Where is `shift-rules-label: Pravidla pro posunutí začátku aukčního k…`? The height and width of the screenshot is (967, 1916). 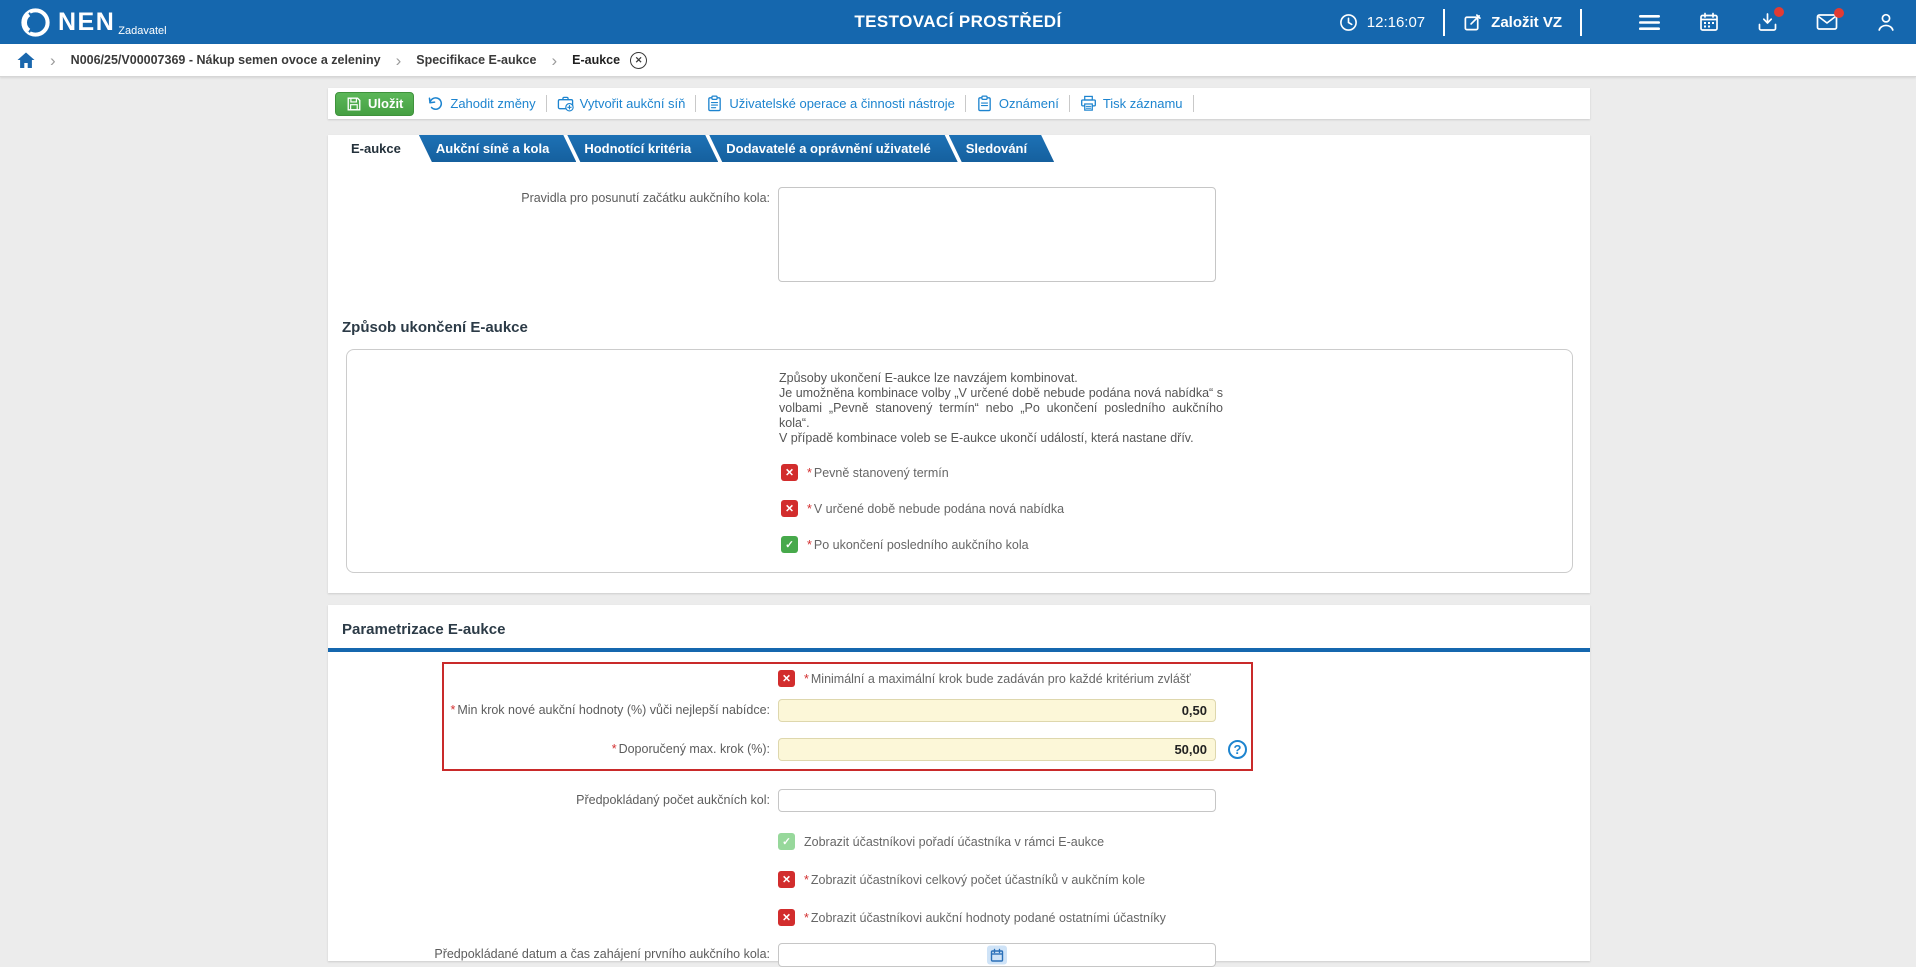 shift-rules-label: Pravidla pro posunutí začátku aukčního k… is located at coordinates (645, 198).